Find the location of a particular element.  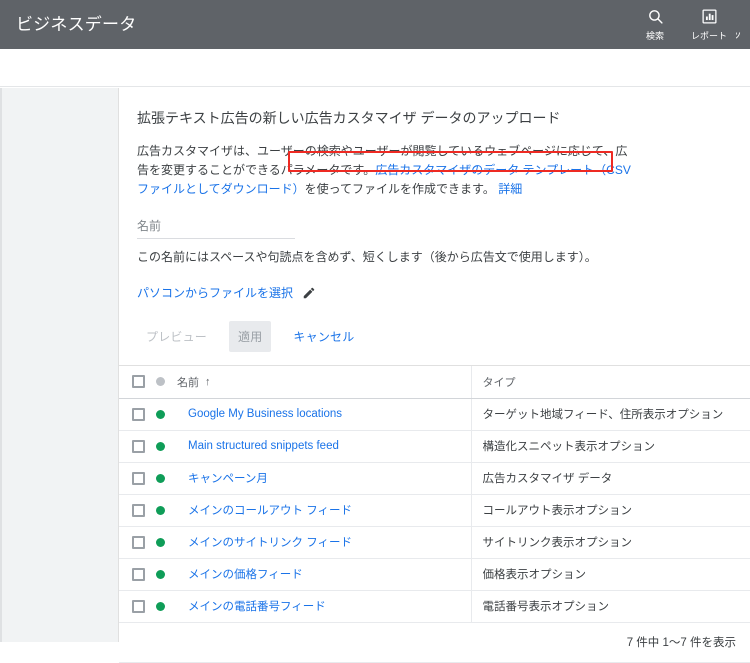

action-buttons: プレビュー 適用 キャンセル is located at coordinates (434, 343).